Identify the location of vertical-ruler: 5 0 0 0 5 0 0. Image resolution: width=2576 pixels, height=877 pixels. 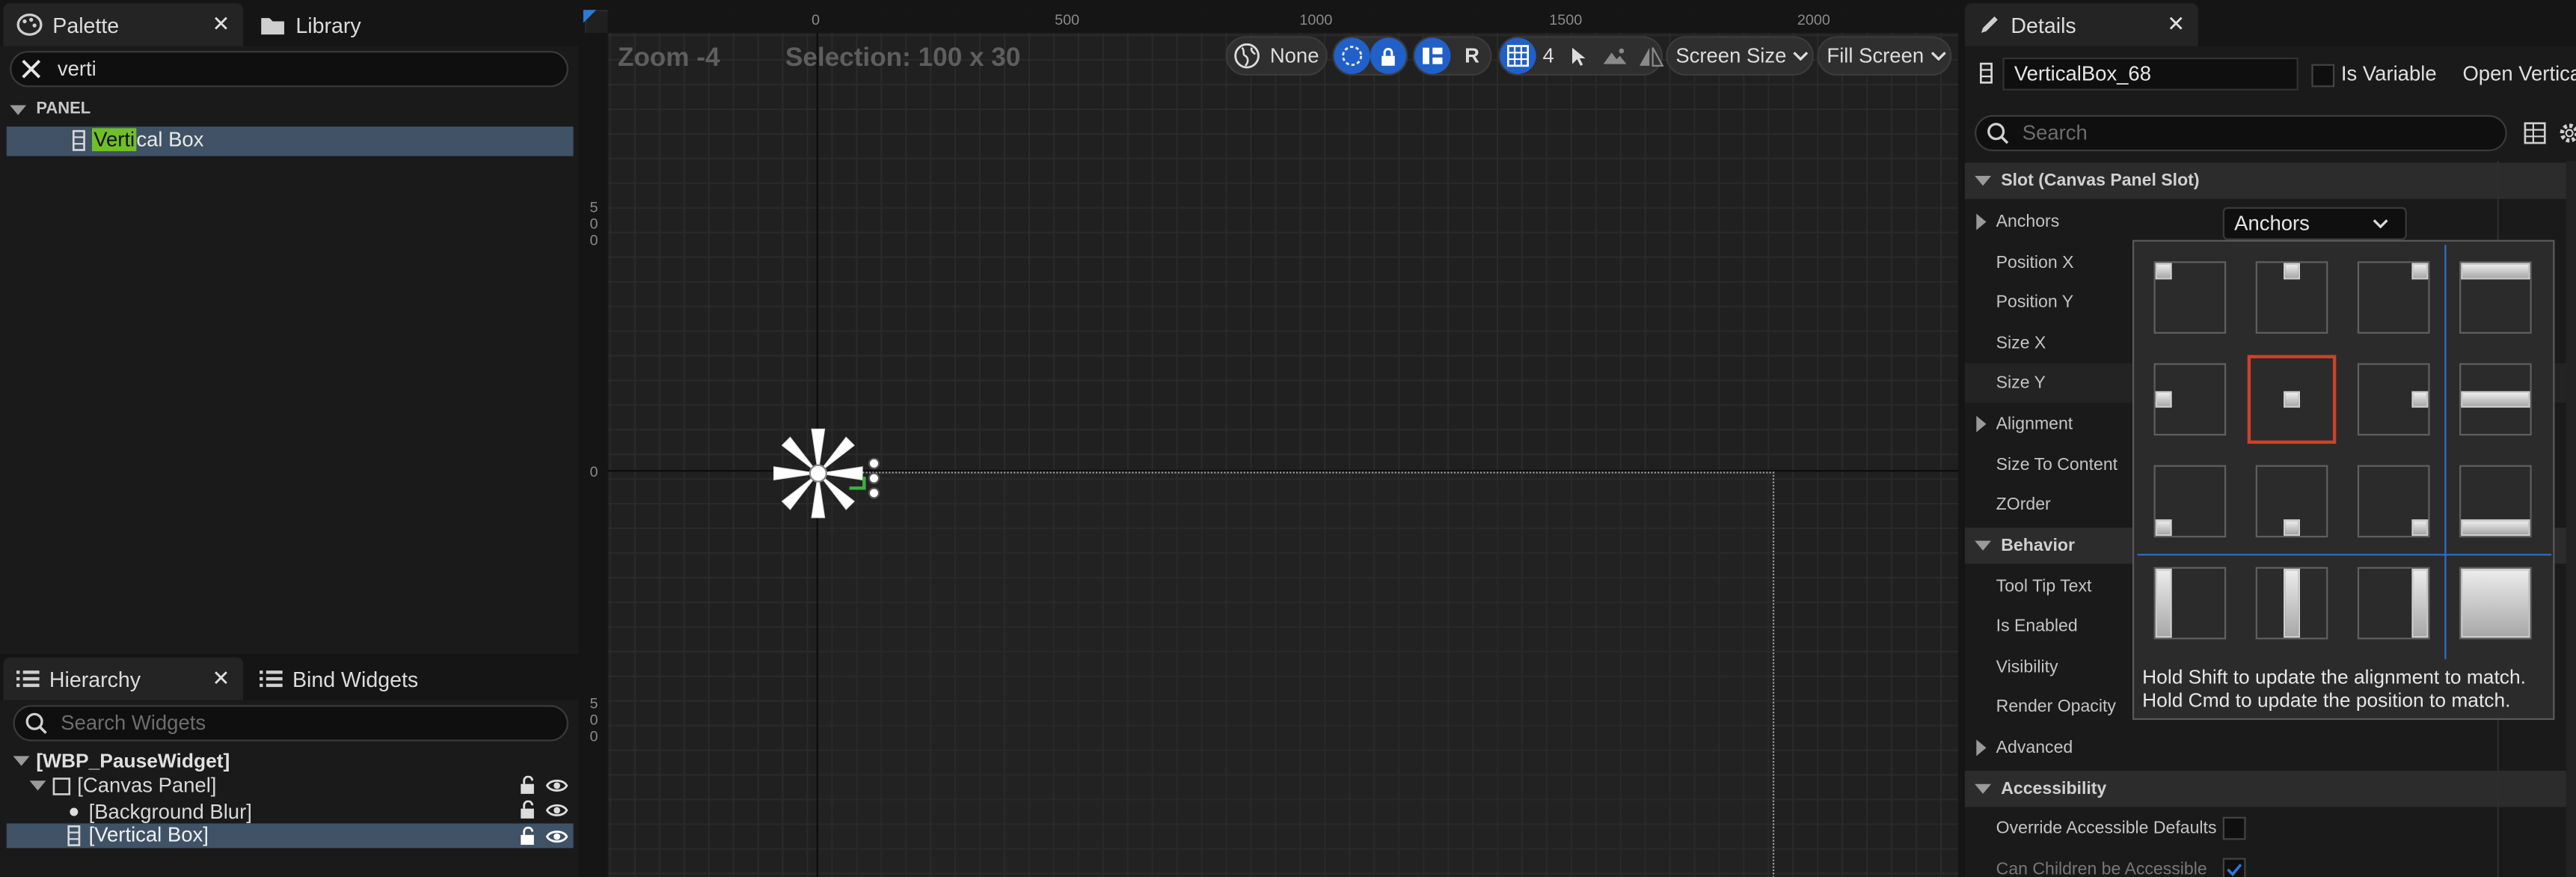
(596, 454).